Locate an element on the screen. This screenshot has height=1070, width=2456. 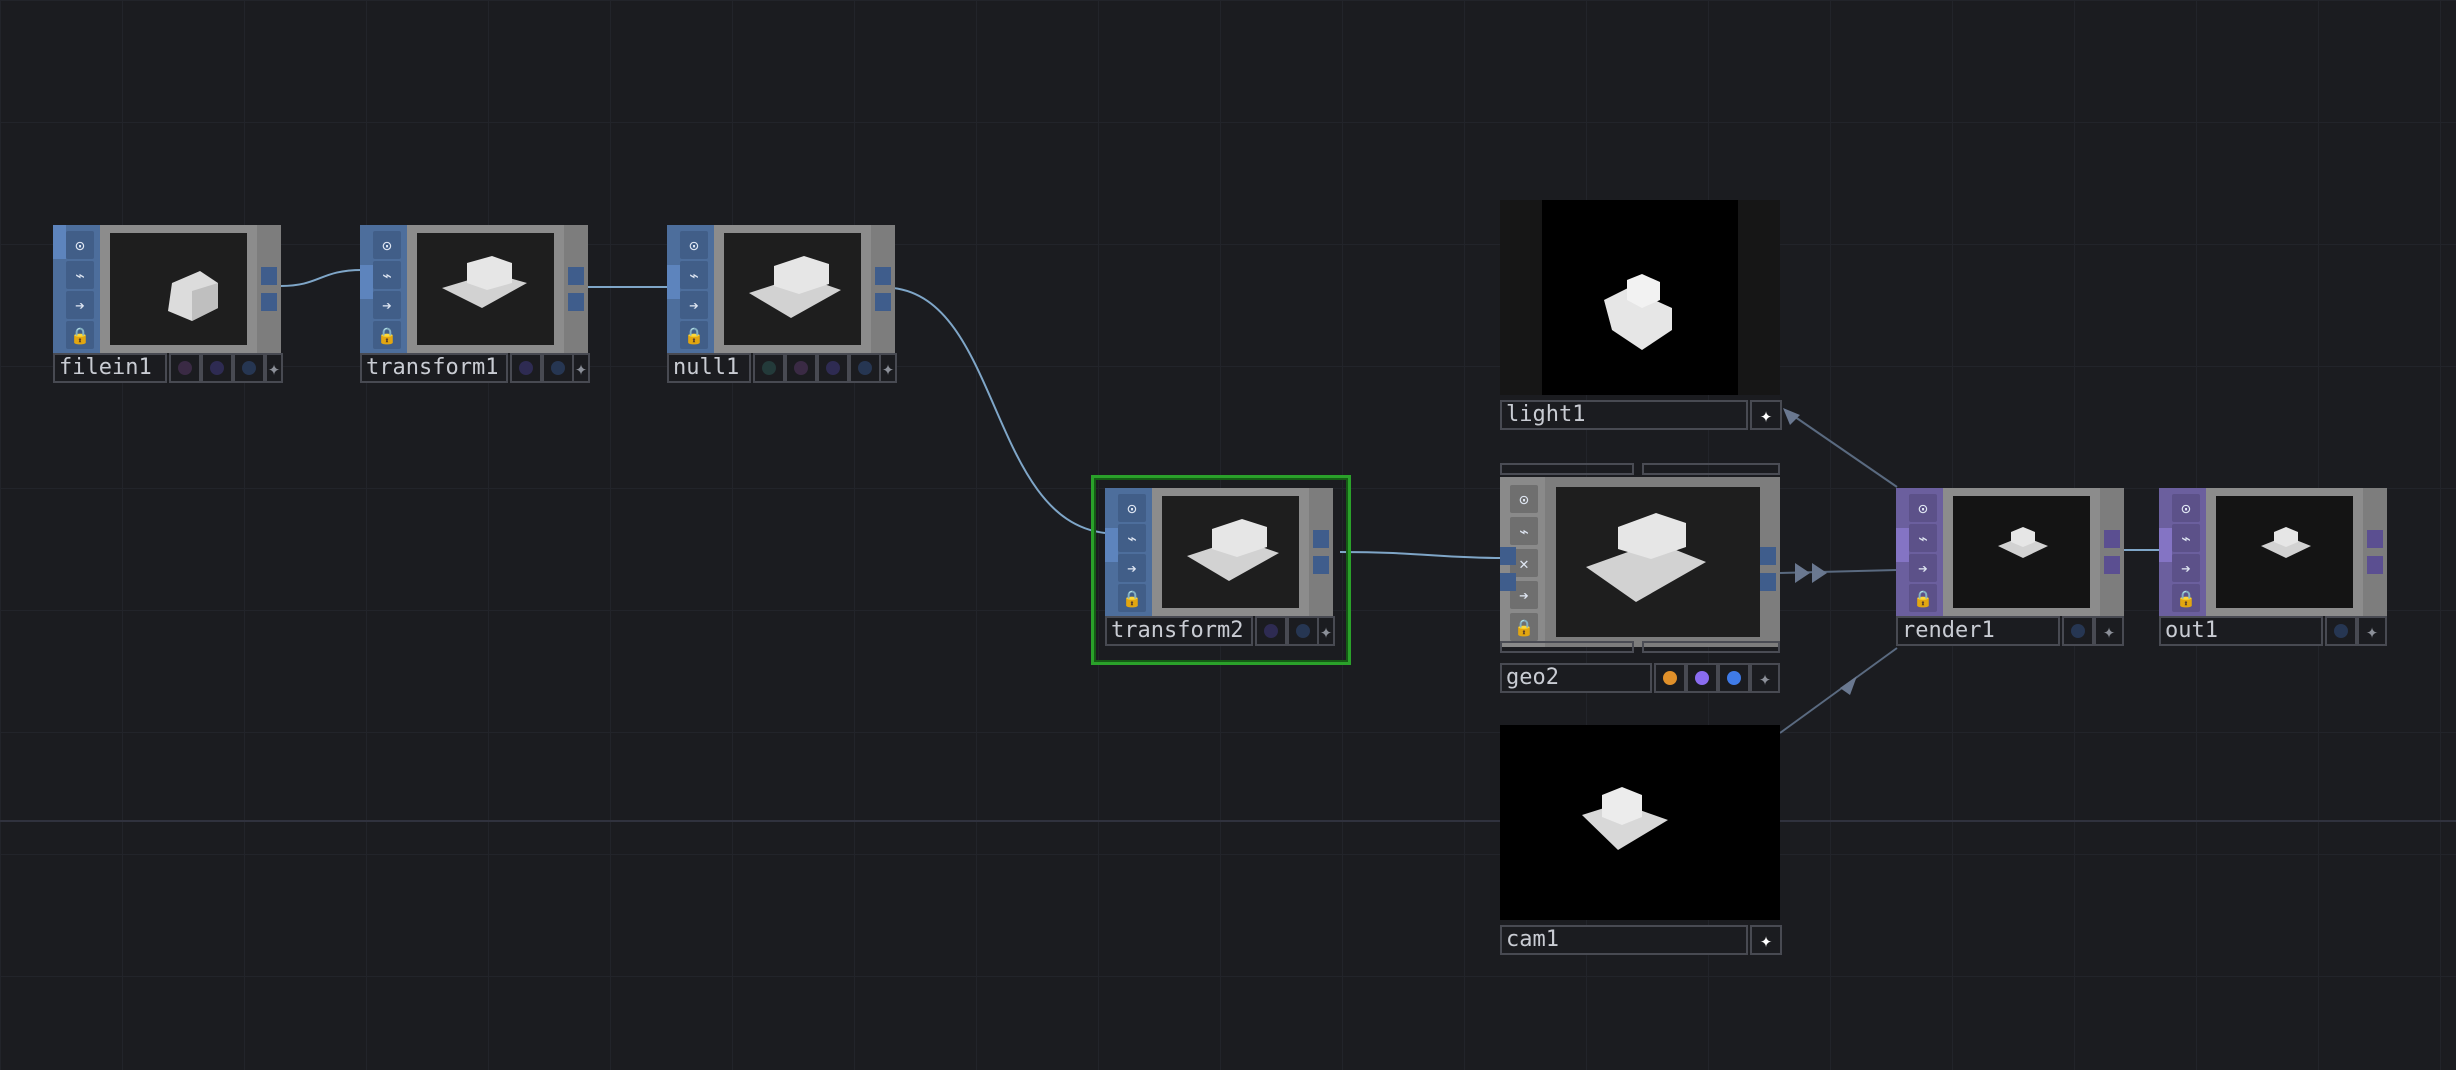
node-label: filein1 is located at coordinates (110, 368).